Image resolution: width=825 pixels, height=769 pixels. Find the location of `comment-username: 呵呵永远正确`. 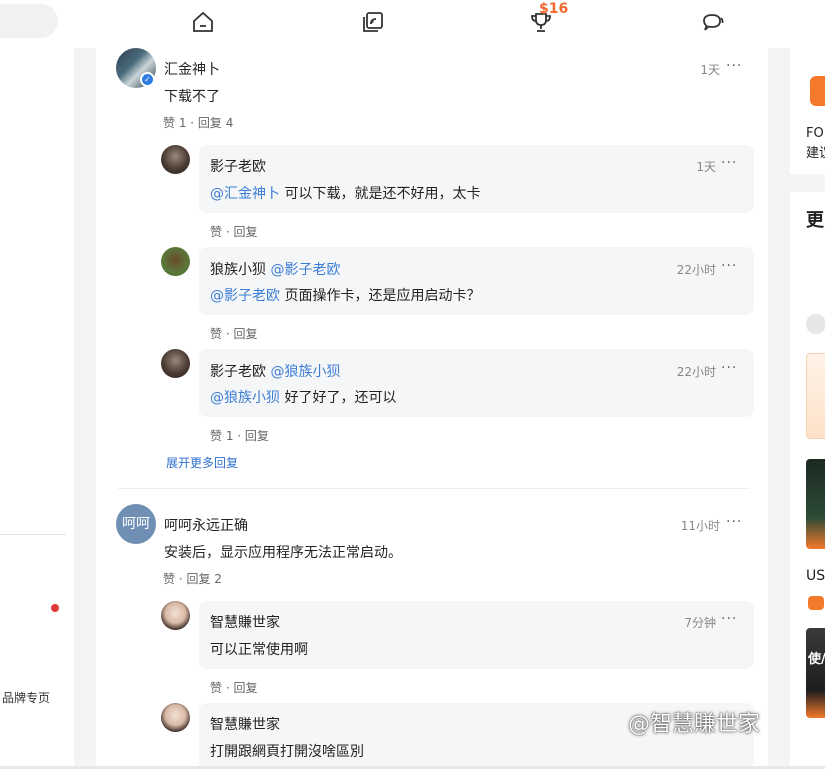

comment-username: 呵呵永远正确 is located at coordinates (206, 525).